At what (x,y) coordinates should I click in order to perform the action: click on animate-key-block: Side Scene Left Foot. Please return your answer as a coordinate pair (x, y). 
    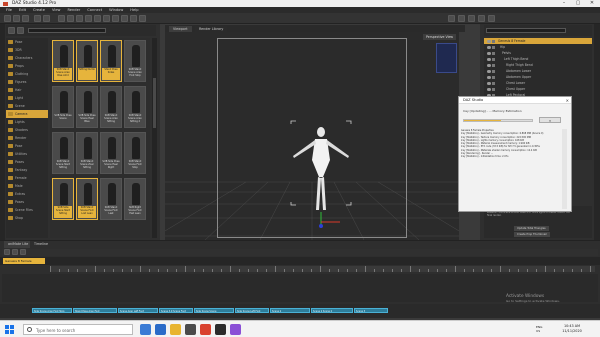
    Looking at the image, I should click on (252, 310).